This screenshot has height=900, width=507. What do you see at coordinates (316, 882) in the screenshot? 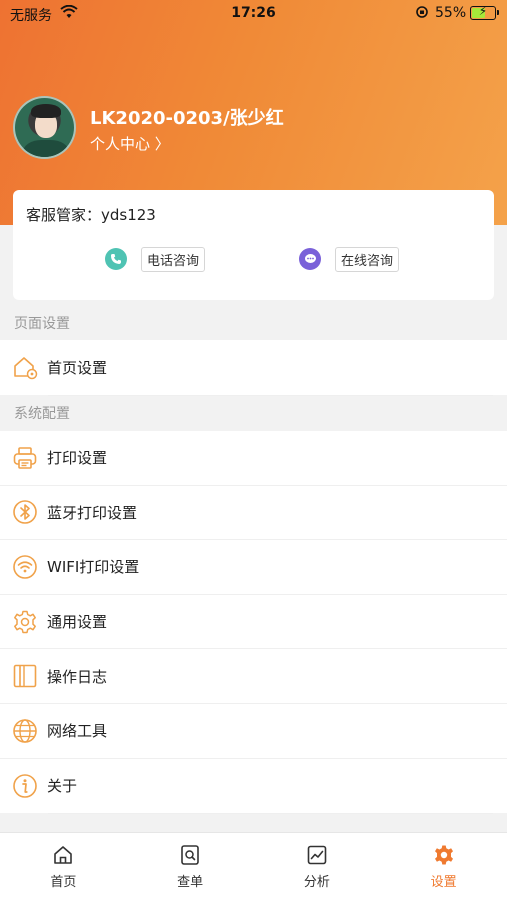
I see `tab-label: 分析` at bounding box center [316, 882].